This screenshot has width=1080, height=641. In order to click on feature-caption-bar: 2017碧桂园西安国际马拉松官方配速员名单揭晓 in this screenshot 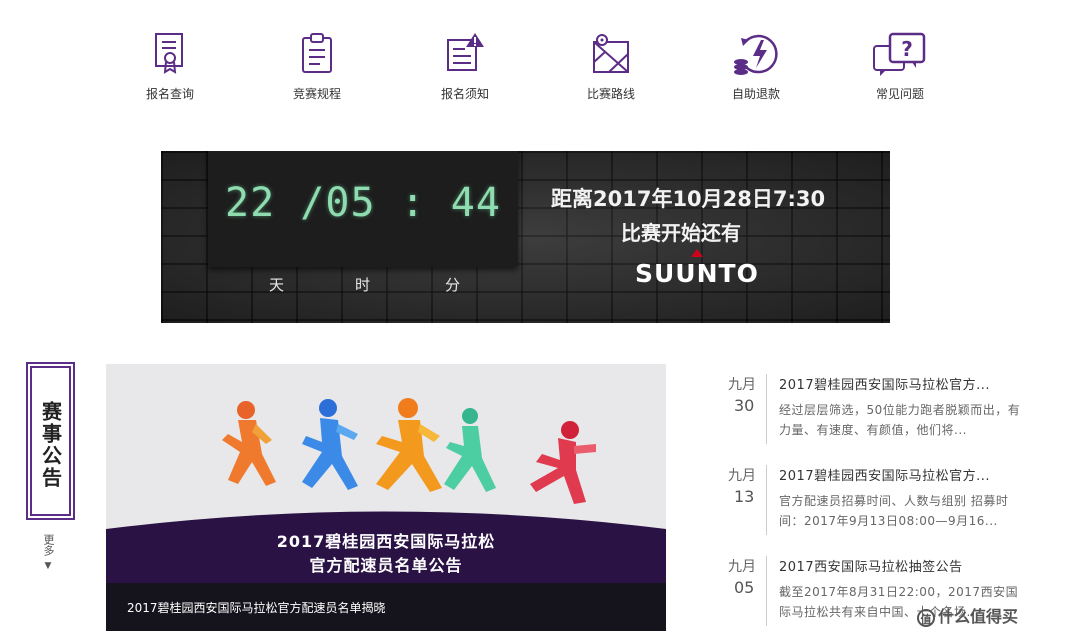, I will do `click(386, 607)`.